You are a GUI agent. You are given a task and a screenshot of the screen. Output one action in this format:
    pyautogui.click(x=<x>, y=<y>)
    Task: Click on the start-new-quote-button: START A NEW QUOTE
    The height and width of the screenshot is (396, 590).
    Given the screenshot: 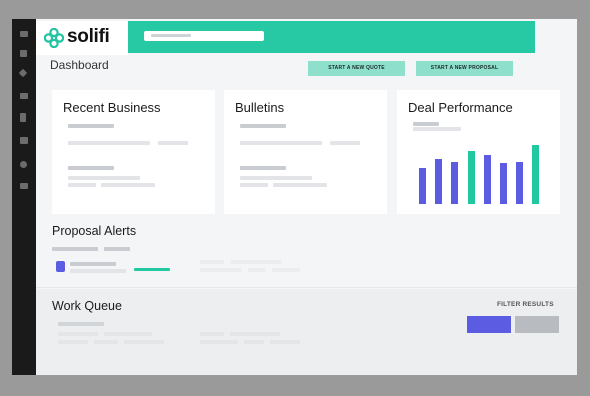 What is the action you would take?
    pyautogui.click(x=356, y=68)
    